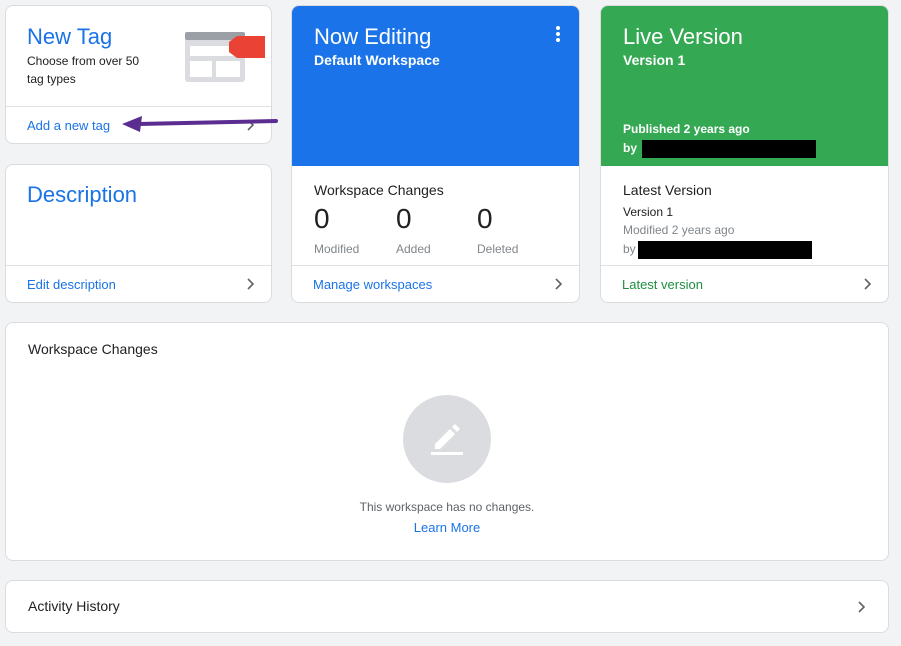  What do you see at coordinates (648, 212) in the screenshot?
I see `latest-version-number: Version 1` at bounding box center [648, 212].